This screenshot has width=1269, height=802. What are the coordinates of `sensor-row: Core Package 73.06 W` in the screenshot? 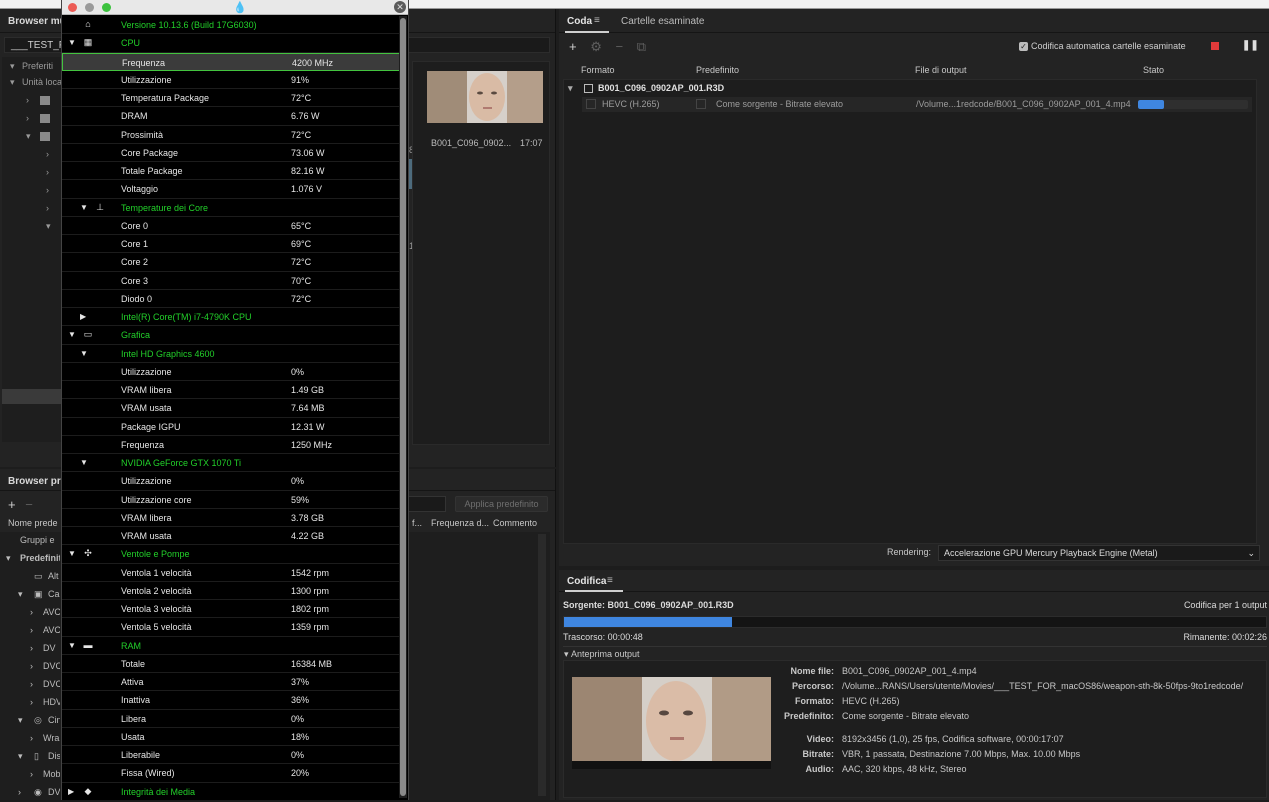 It's located at (231, 153).